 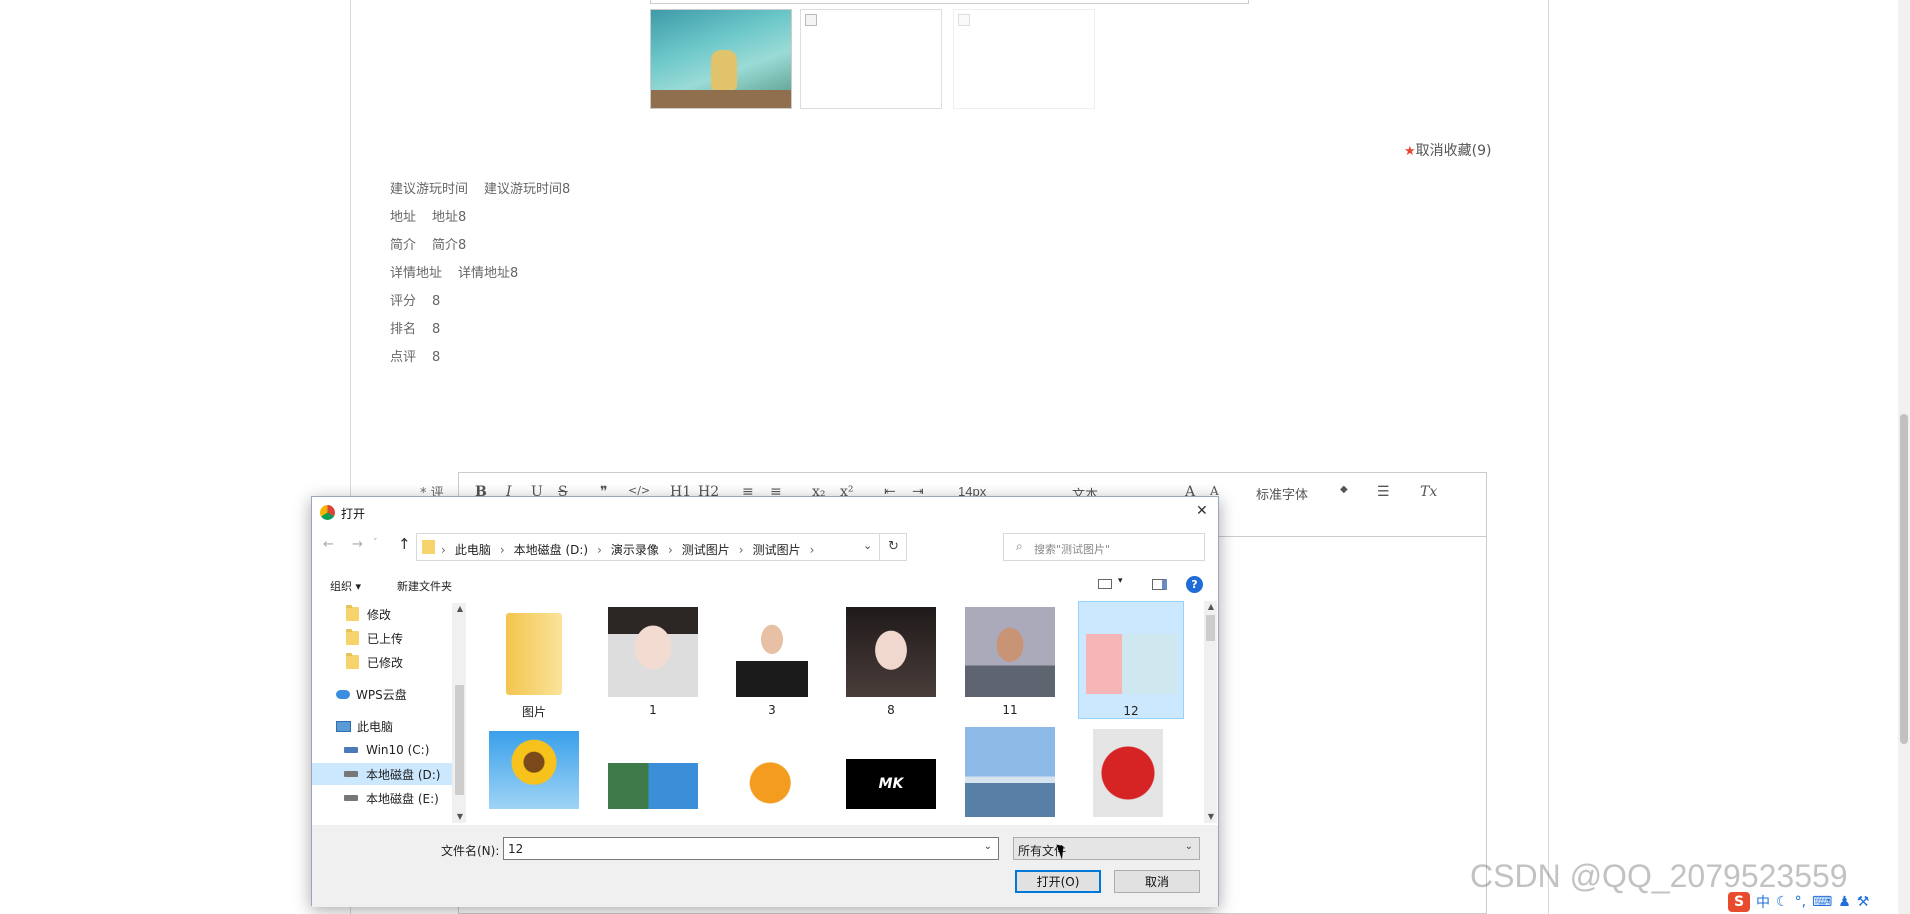 I want to click on nav-scrollbar: ▲ ▼, so click(x=459, y=713).